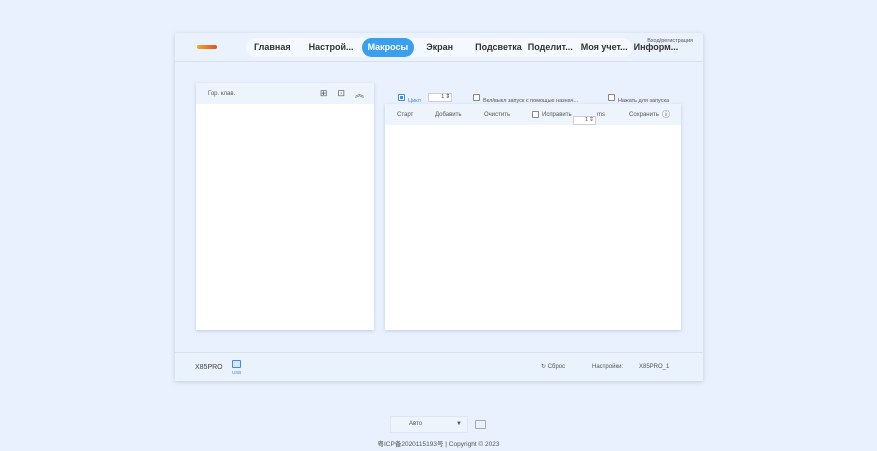  Describe the element at coordinates (584, 120) in the screenshot. I see `fix-delay-input: 1` at that location.